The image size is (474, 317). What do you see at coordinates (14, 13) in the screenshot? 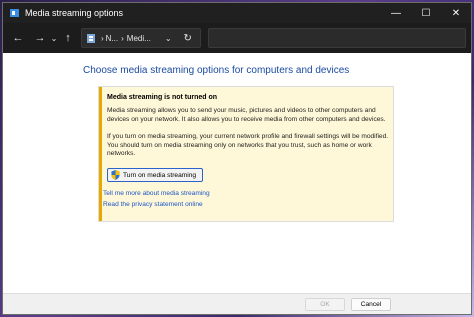
I see `app-icon` at bounding box center [14, 13].